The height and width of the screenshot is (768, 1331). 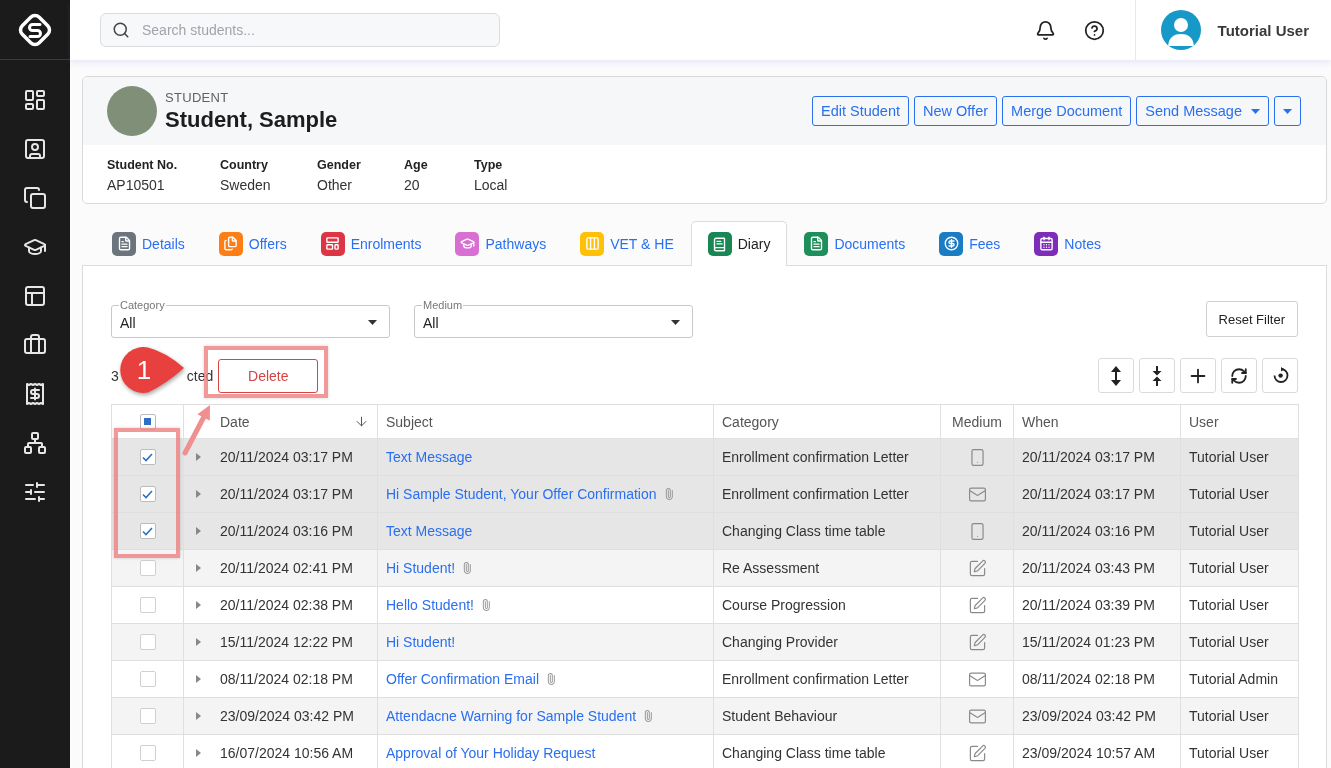 What do you see at coordinates (361, 421) in the screenshot?
I see `sort-arrow-icon` at bounding box center [361, 421].